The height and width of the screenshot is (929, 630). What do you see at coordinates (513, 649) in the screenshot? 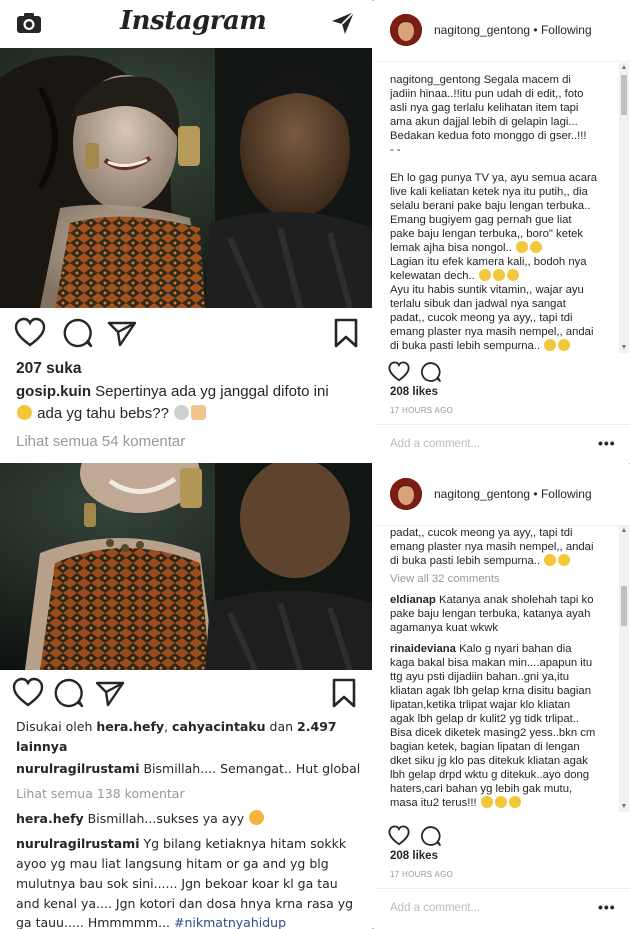
I see `comment-text: Kalo g nyari bahan dia` at bounding box center [513, 649].